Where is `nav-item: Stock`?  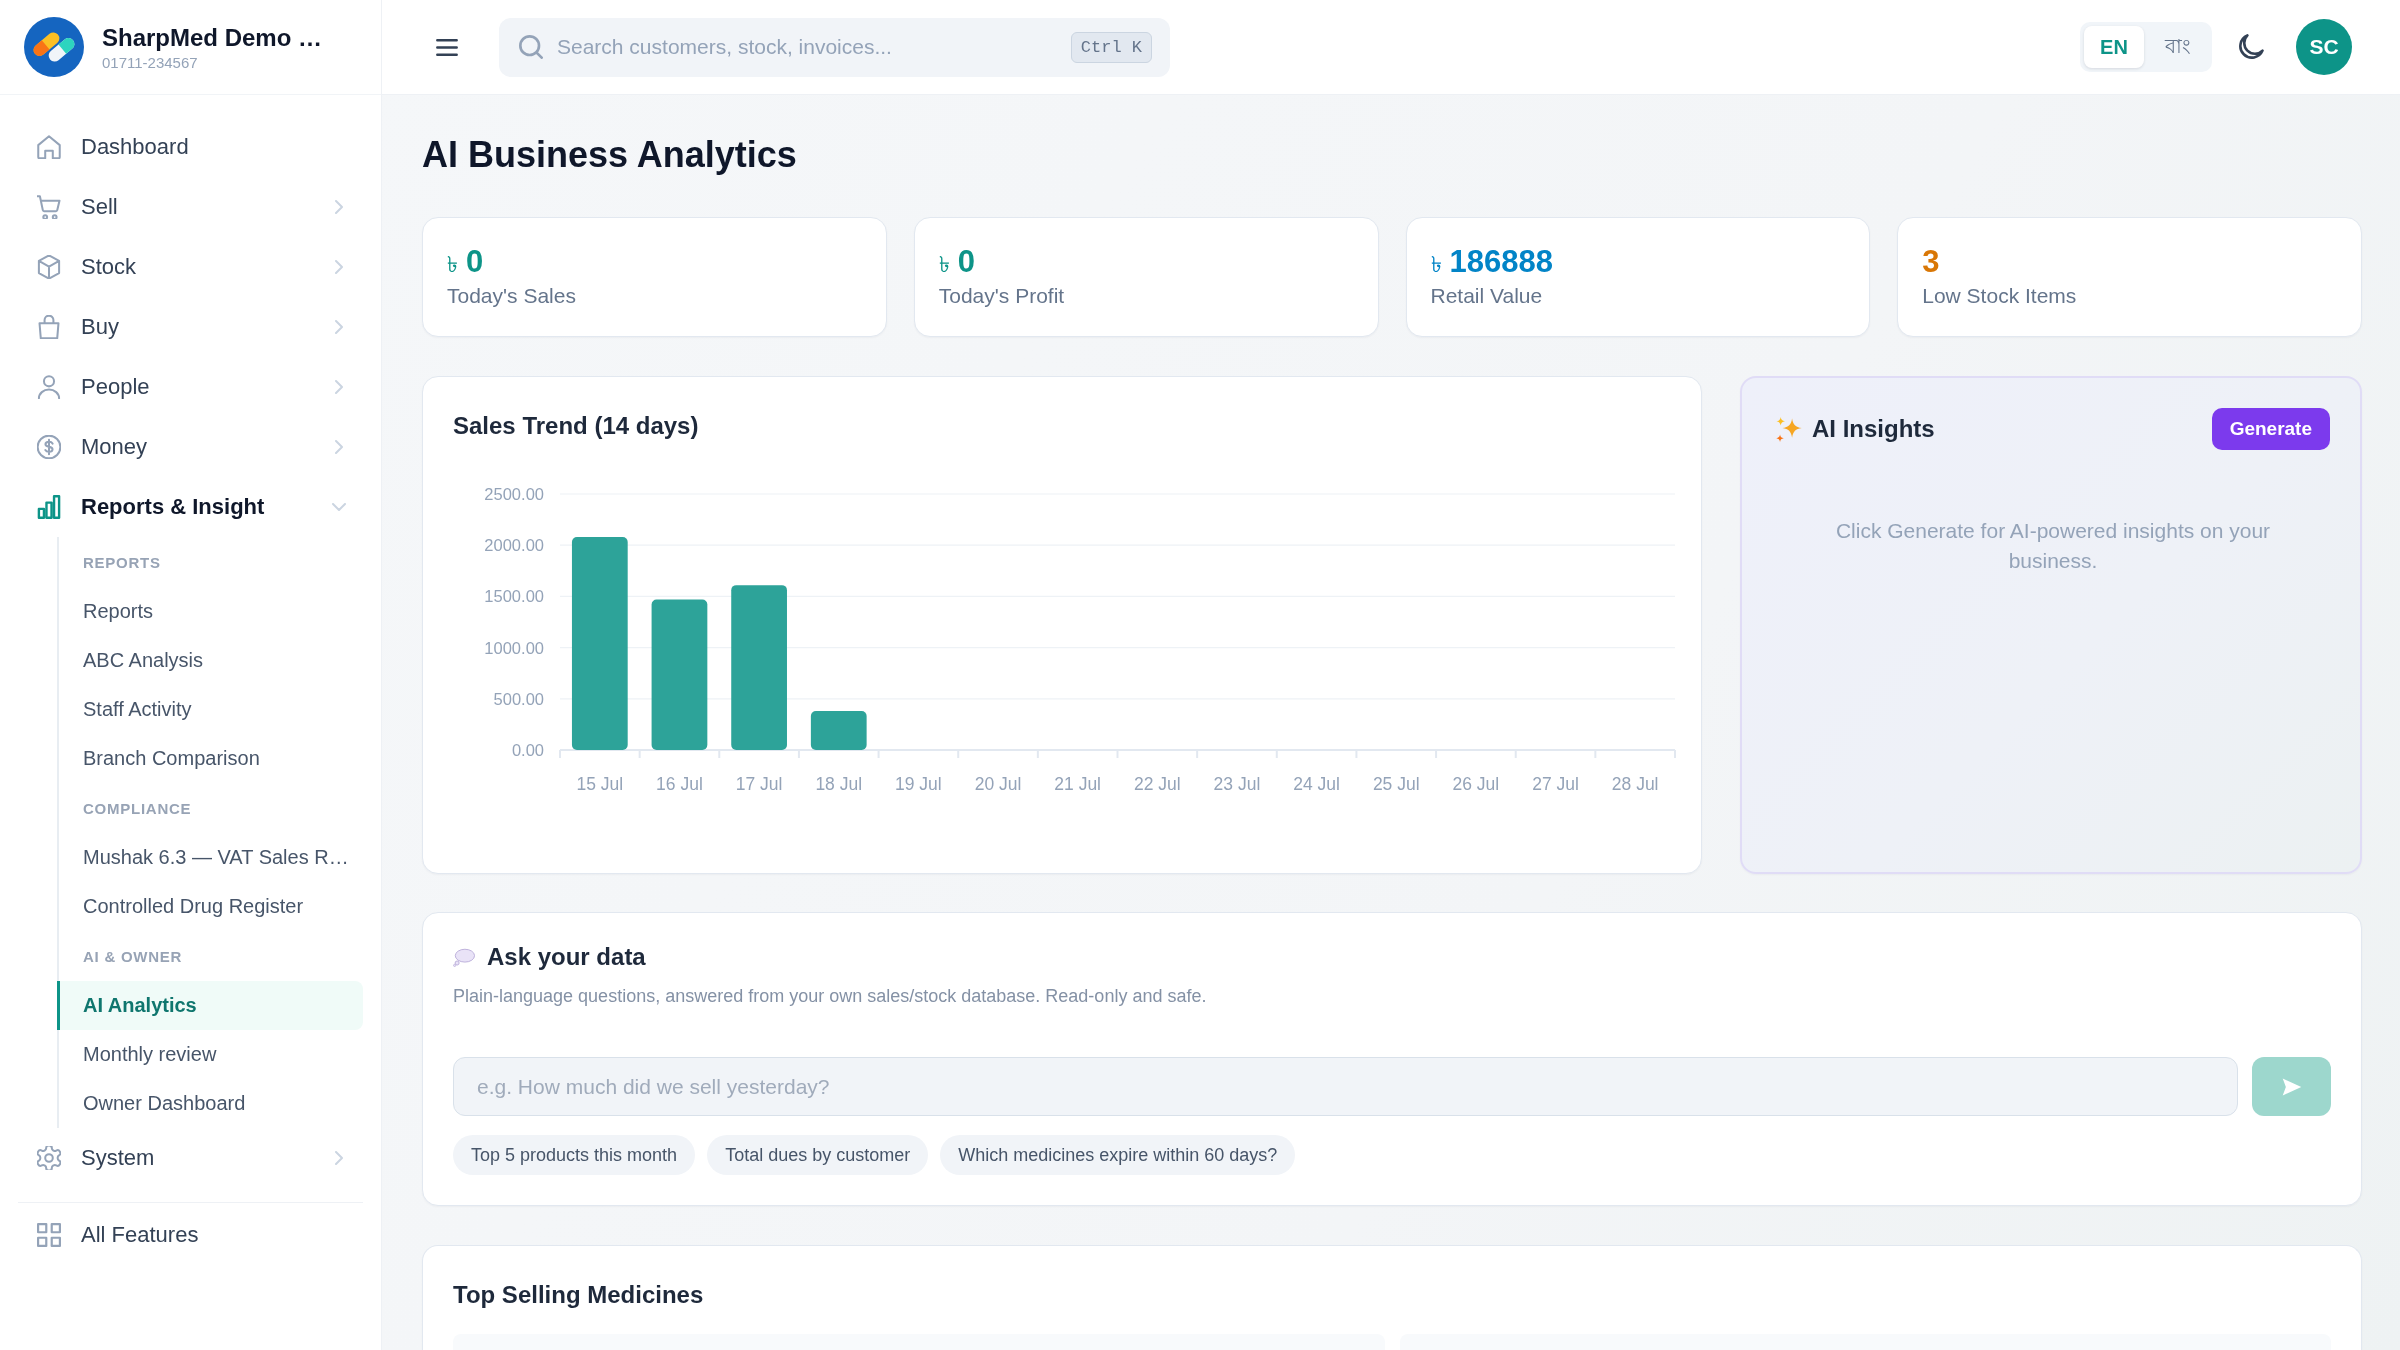
nav-item: Stock is located at coordinates (190, 267).